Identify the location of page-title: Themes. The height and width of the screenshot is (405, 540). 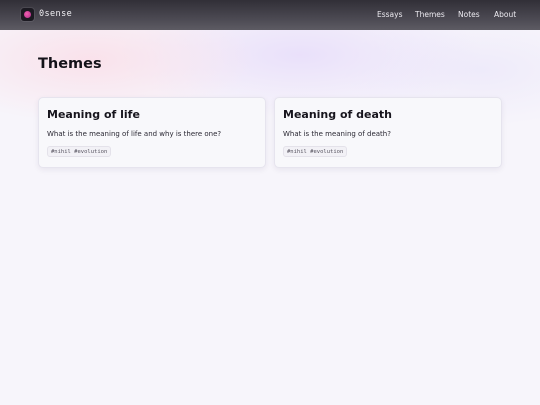
(70, 64).